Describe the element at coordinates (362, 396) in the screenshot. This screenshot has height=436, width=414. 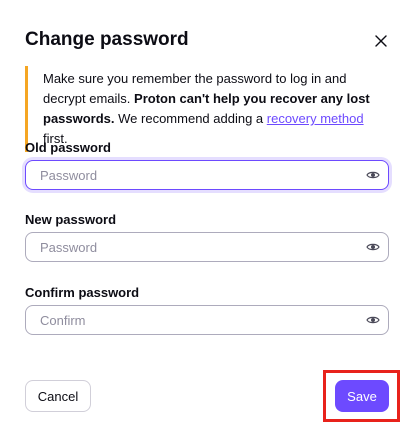
I see `save-button: Save` at that location.